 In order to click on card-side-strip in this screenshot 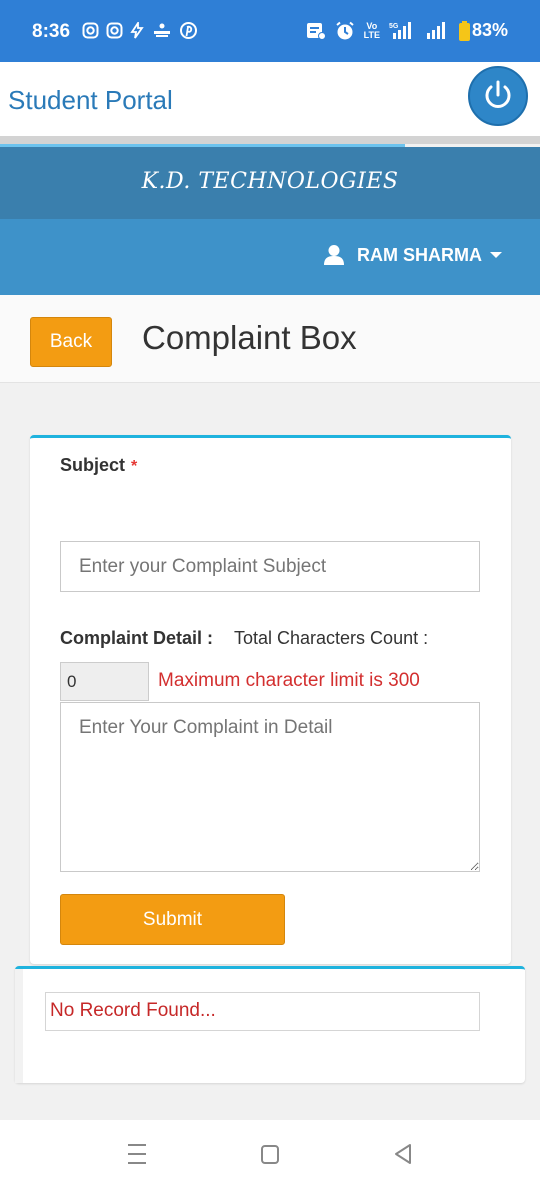, I will do `click(19, 1026)`.